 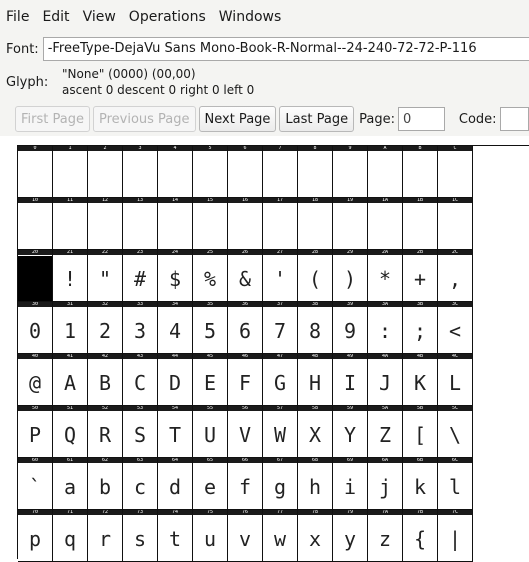 I want to click on glyph-cell: 45 E, so click(x=210, y=380).